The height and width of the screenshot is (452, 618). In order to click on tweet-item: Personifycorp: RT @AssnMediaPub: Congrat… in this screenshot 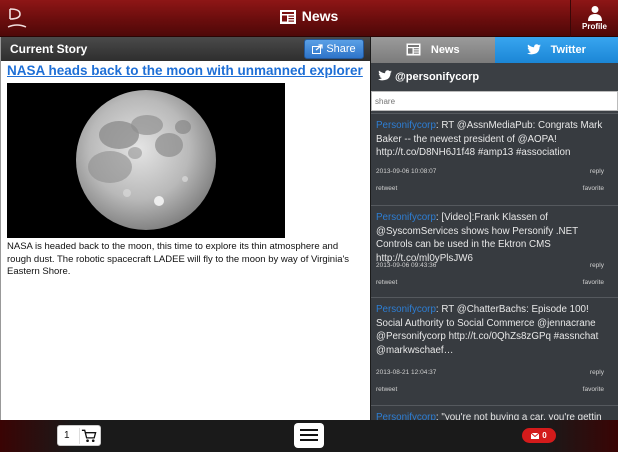, I will do `click(494, 159)`.